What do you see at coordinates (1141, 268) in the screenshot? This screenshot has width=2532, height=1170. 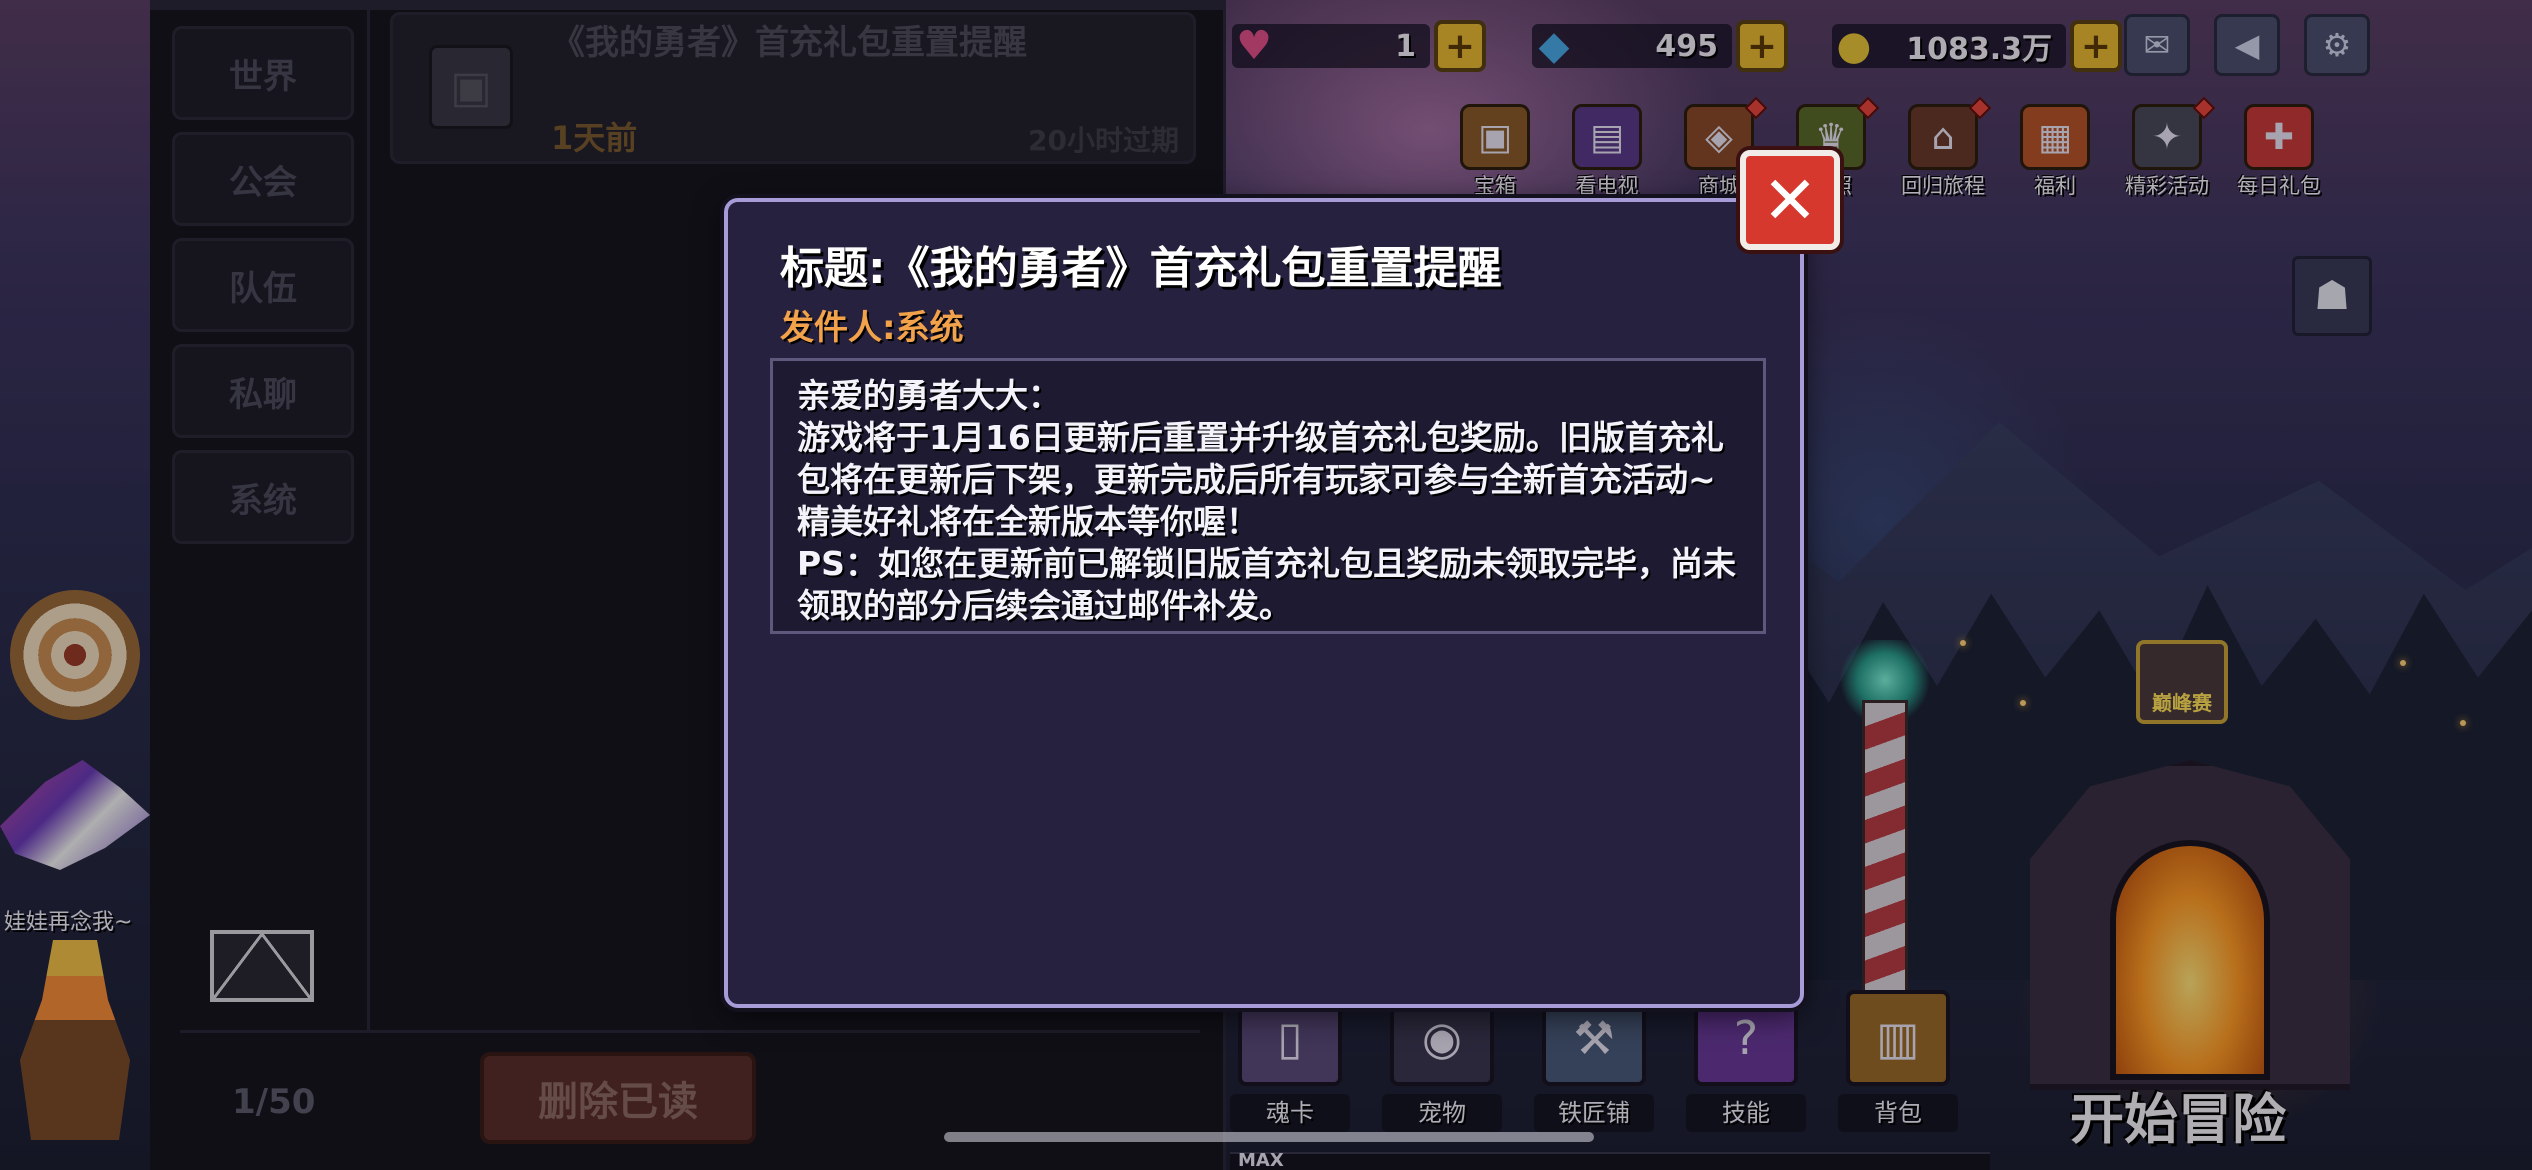 I see `dialog-title: 标题:《我的勇者》首充礼包重置提醒` at bounding box center [1141, 268].